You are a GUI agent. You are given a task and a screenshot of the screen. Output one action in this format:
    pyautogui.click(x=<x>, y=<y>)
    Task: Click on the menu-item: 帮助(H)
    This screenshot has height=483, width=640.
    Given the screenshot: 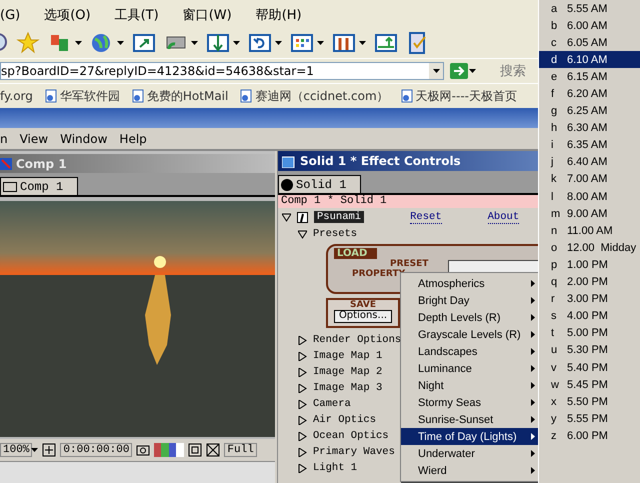 What is the action you would take?
    pyautogui.click(x=279, y=15)
    